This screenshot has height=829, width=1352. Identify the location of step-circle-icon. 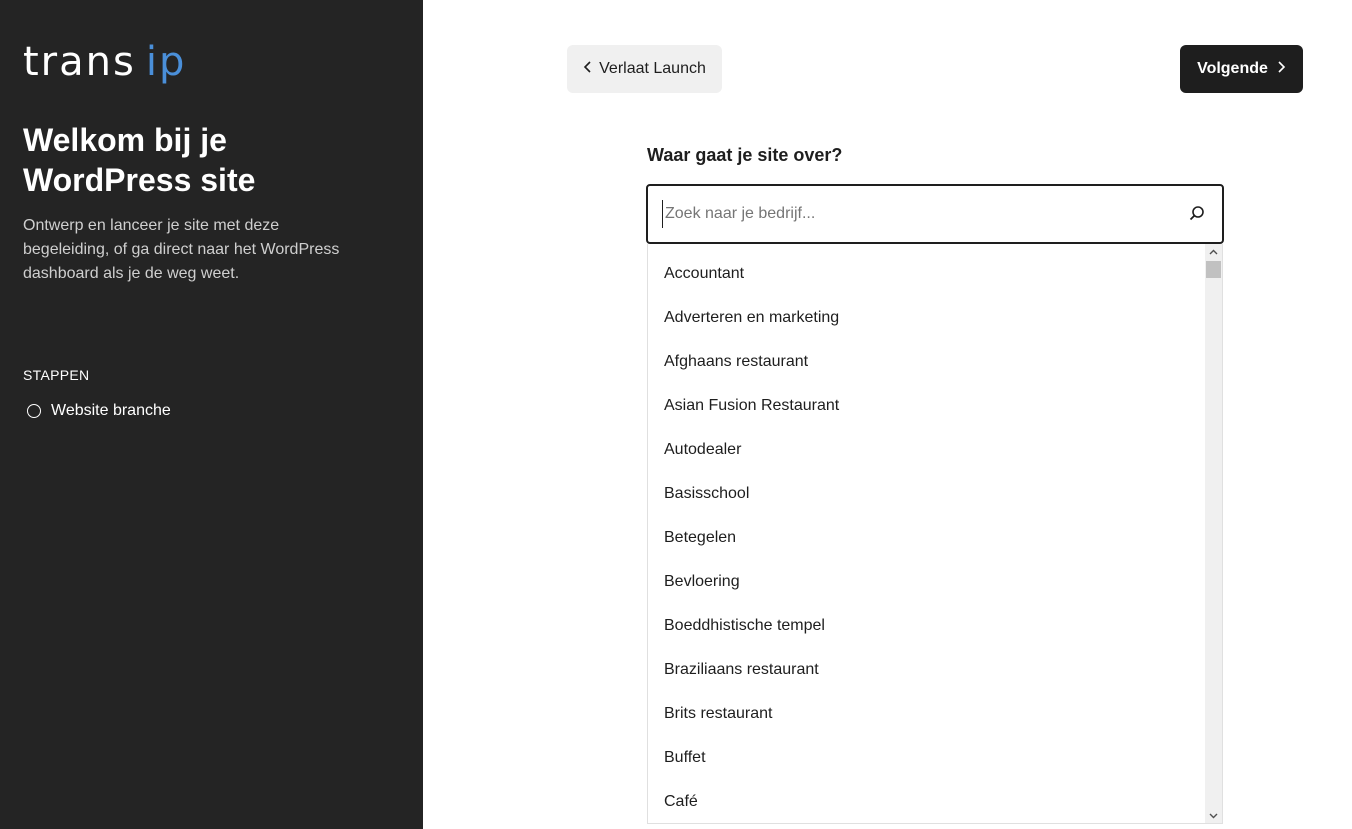
(34, 411).